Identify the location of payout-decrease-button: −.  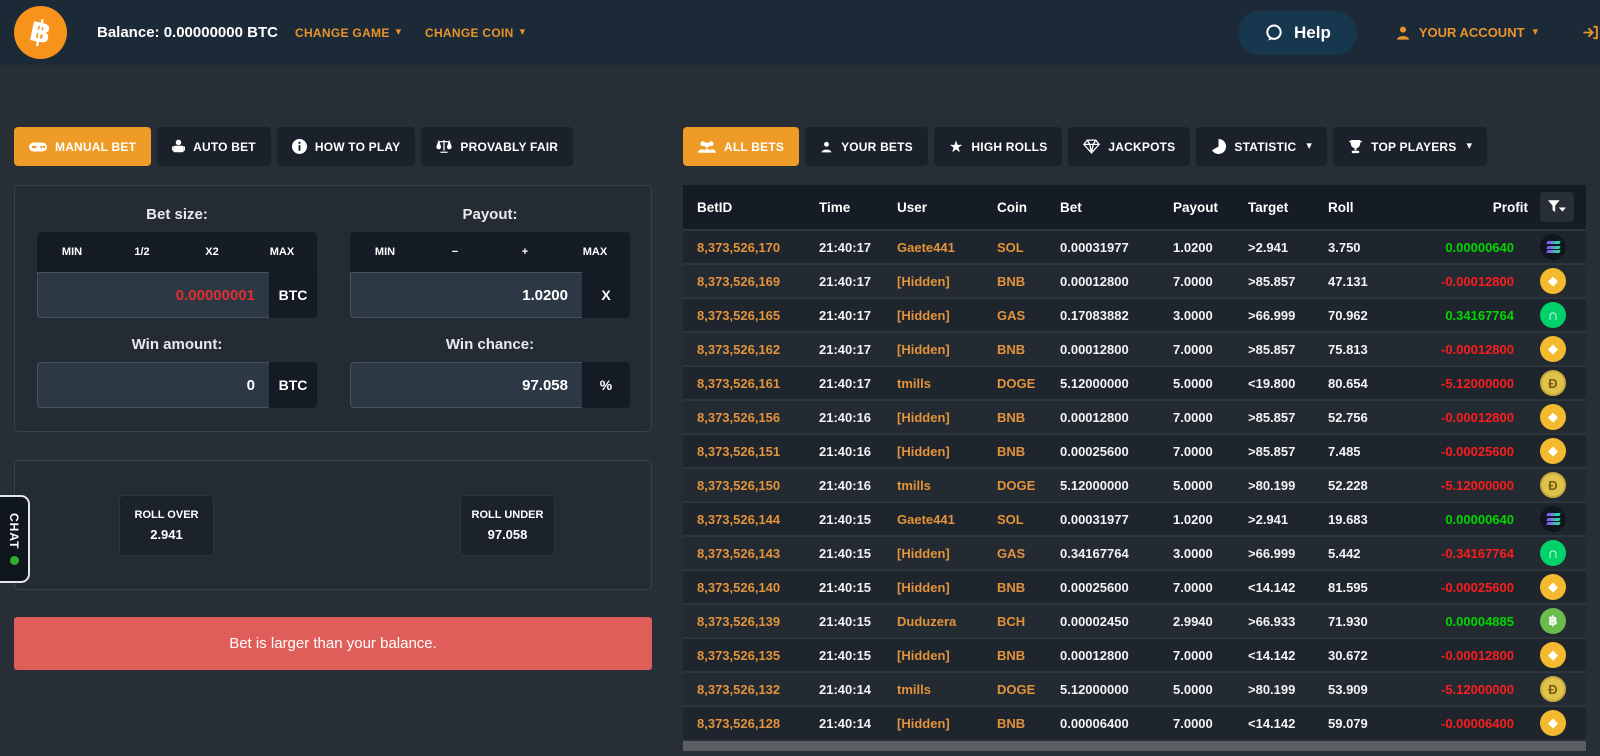
(455, 252).